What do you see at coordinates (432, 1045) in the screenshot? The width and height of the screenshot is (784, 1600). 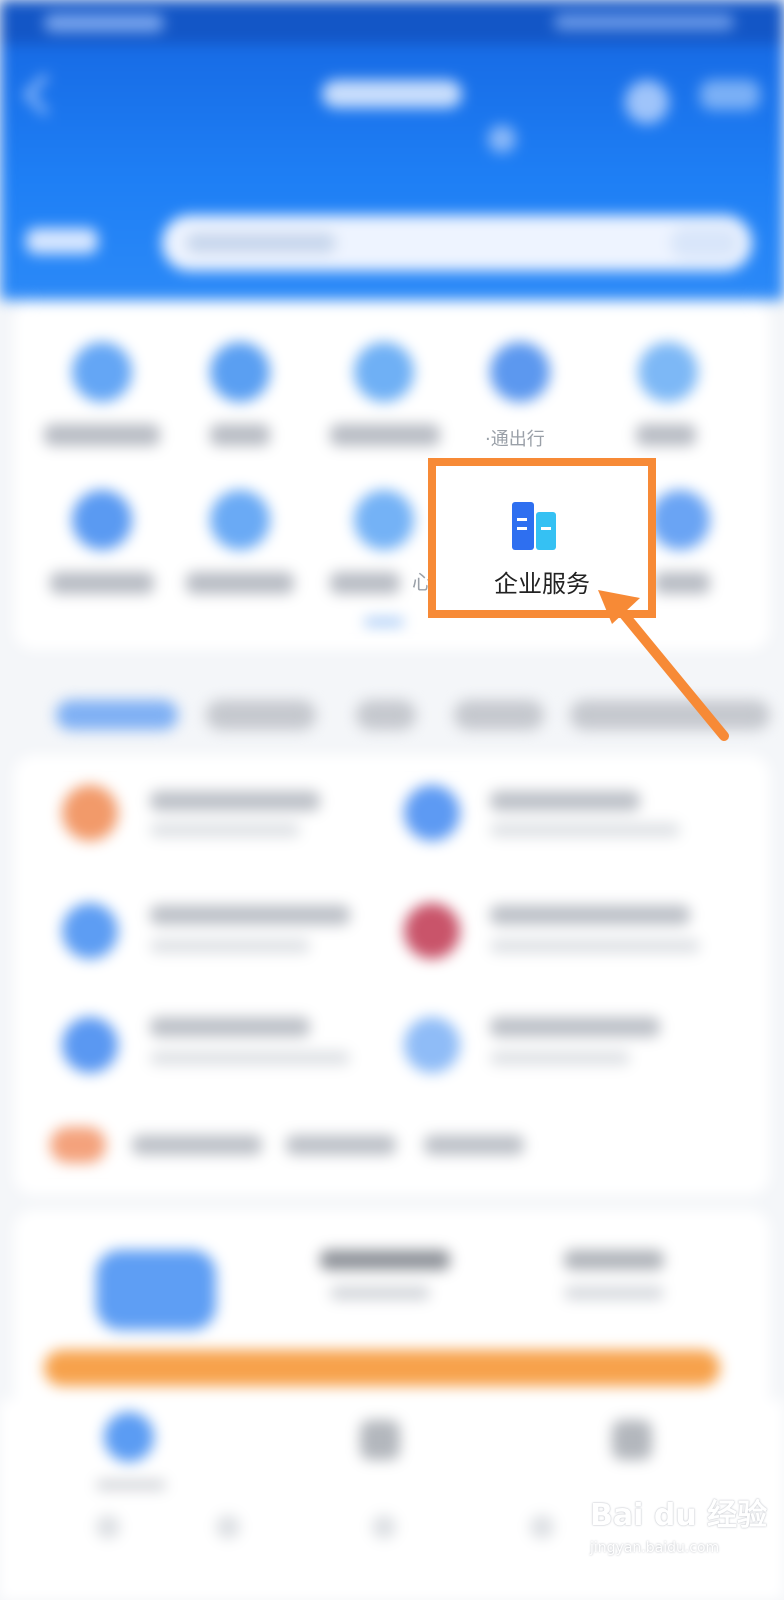 I see `list-item-6-icon` at bounding box center [432, 1045].